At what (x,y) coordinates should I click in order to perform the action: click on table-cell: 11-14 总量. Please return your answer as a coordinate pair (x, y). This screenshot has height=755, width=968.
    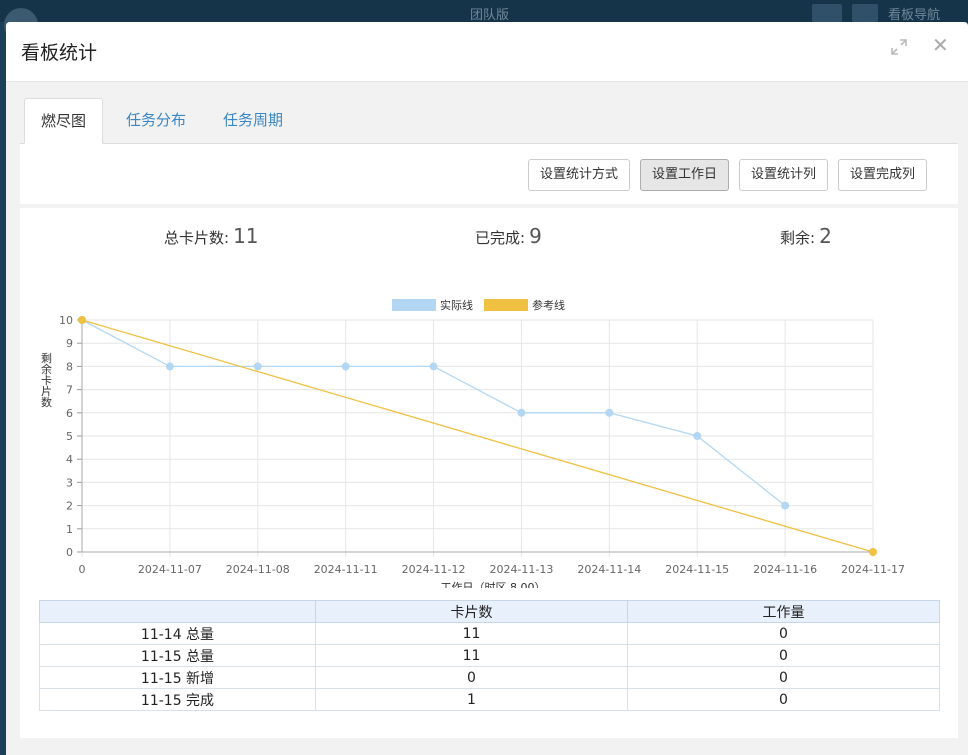
    Looking at the image, I should click on (177, 633).